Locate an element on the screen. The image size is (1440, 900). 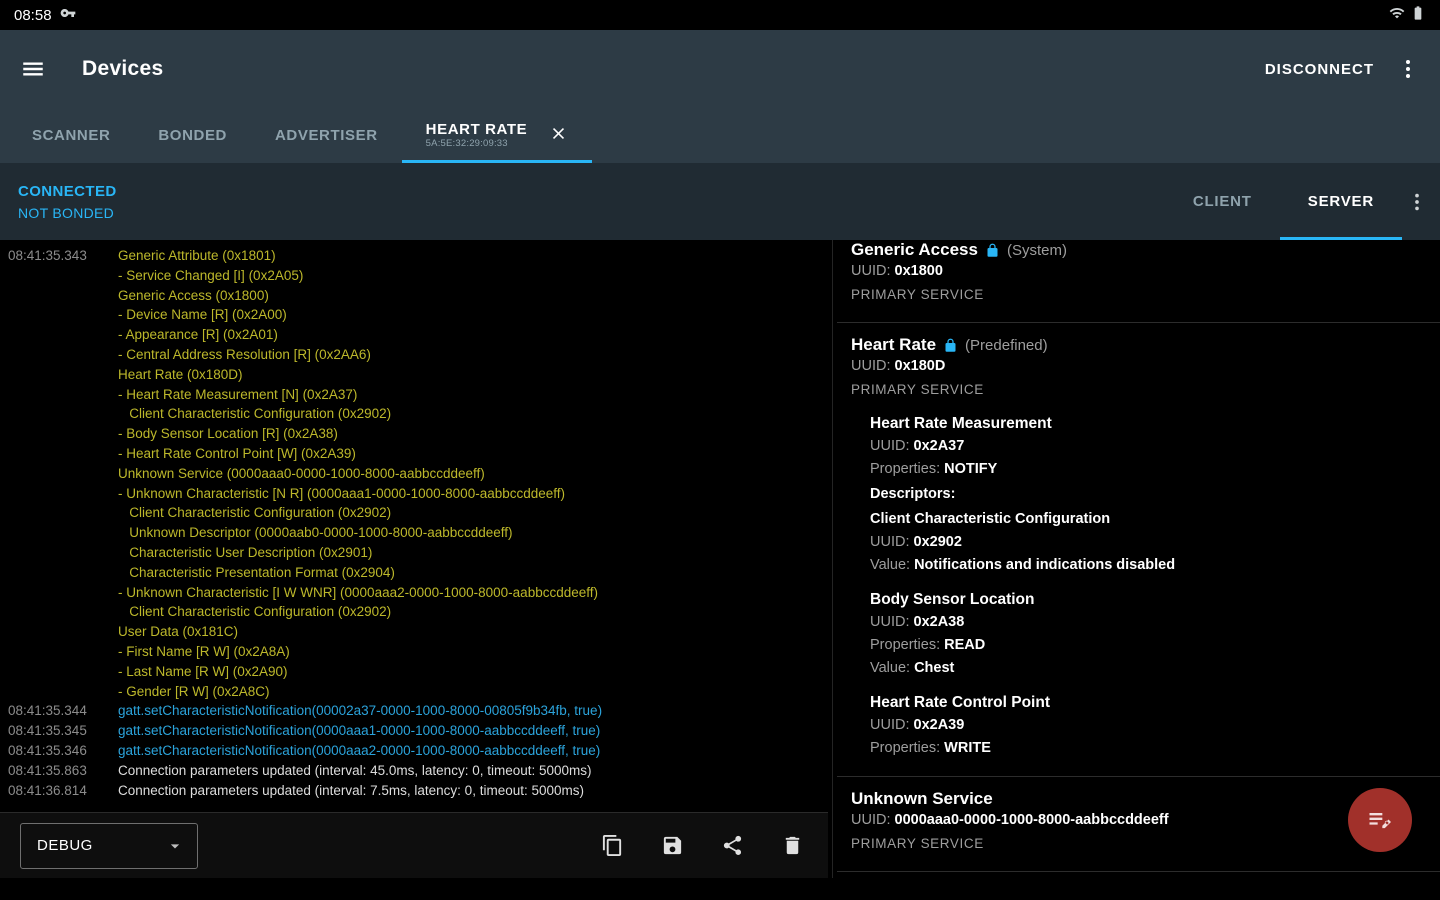
service-origin-badge: (Predefined) is located at coordinates (1006, 345).